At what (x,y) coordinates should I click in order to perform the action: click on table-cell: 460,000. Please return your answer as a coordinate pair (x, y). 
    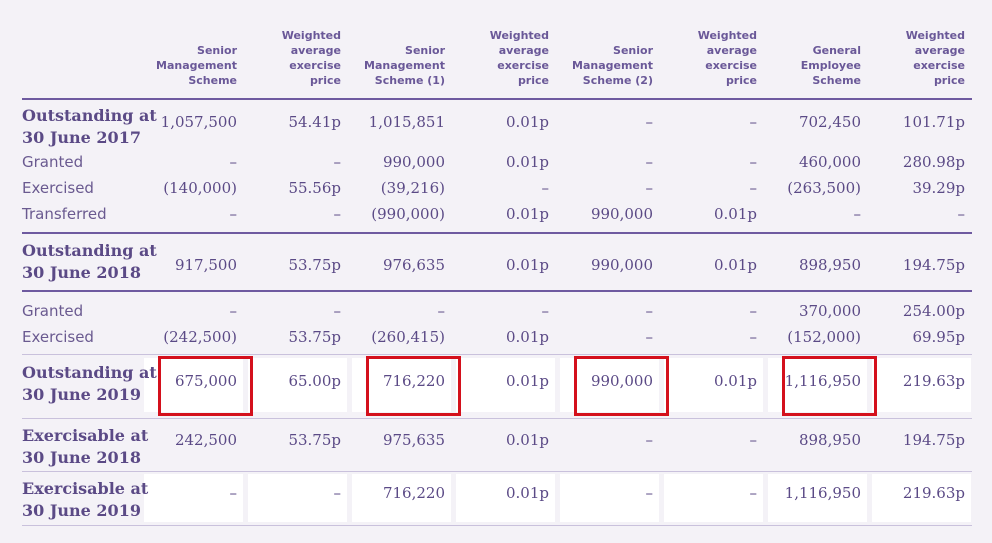
    Looking at the image, I should click on (829, 162).